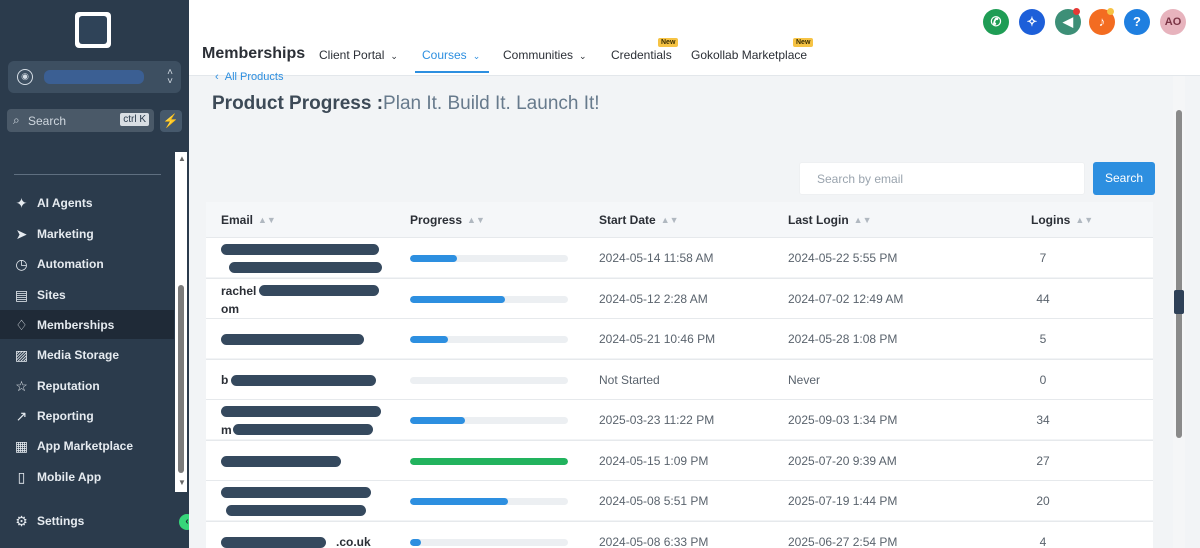 This screenshot has height=548, width=1200. What do you see at coordinates (87, 233) in the screenshot?
I see `sidebar-item-marketing: ➤ Marketing` at bounding box center [87, 233].